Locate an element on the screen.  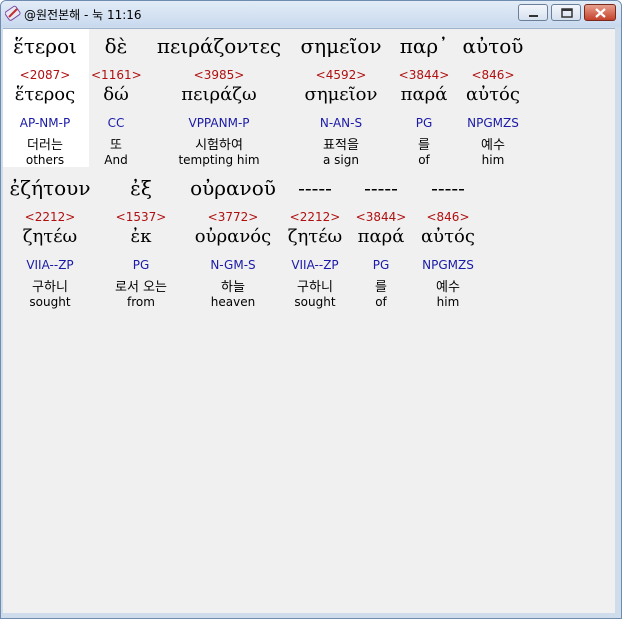
parsing-code: AP-NM-P is located at coordinates (45, 123).